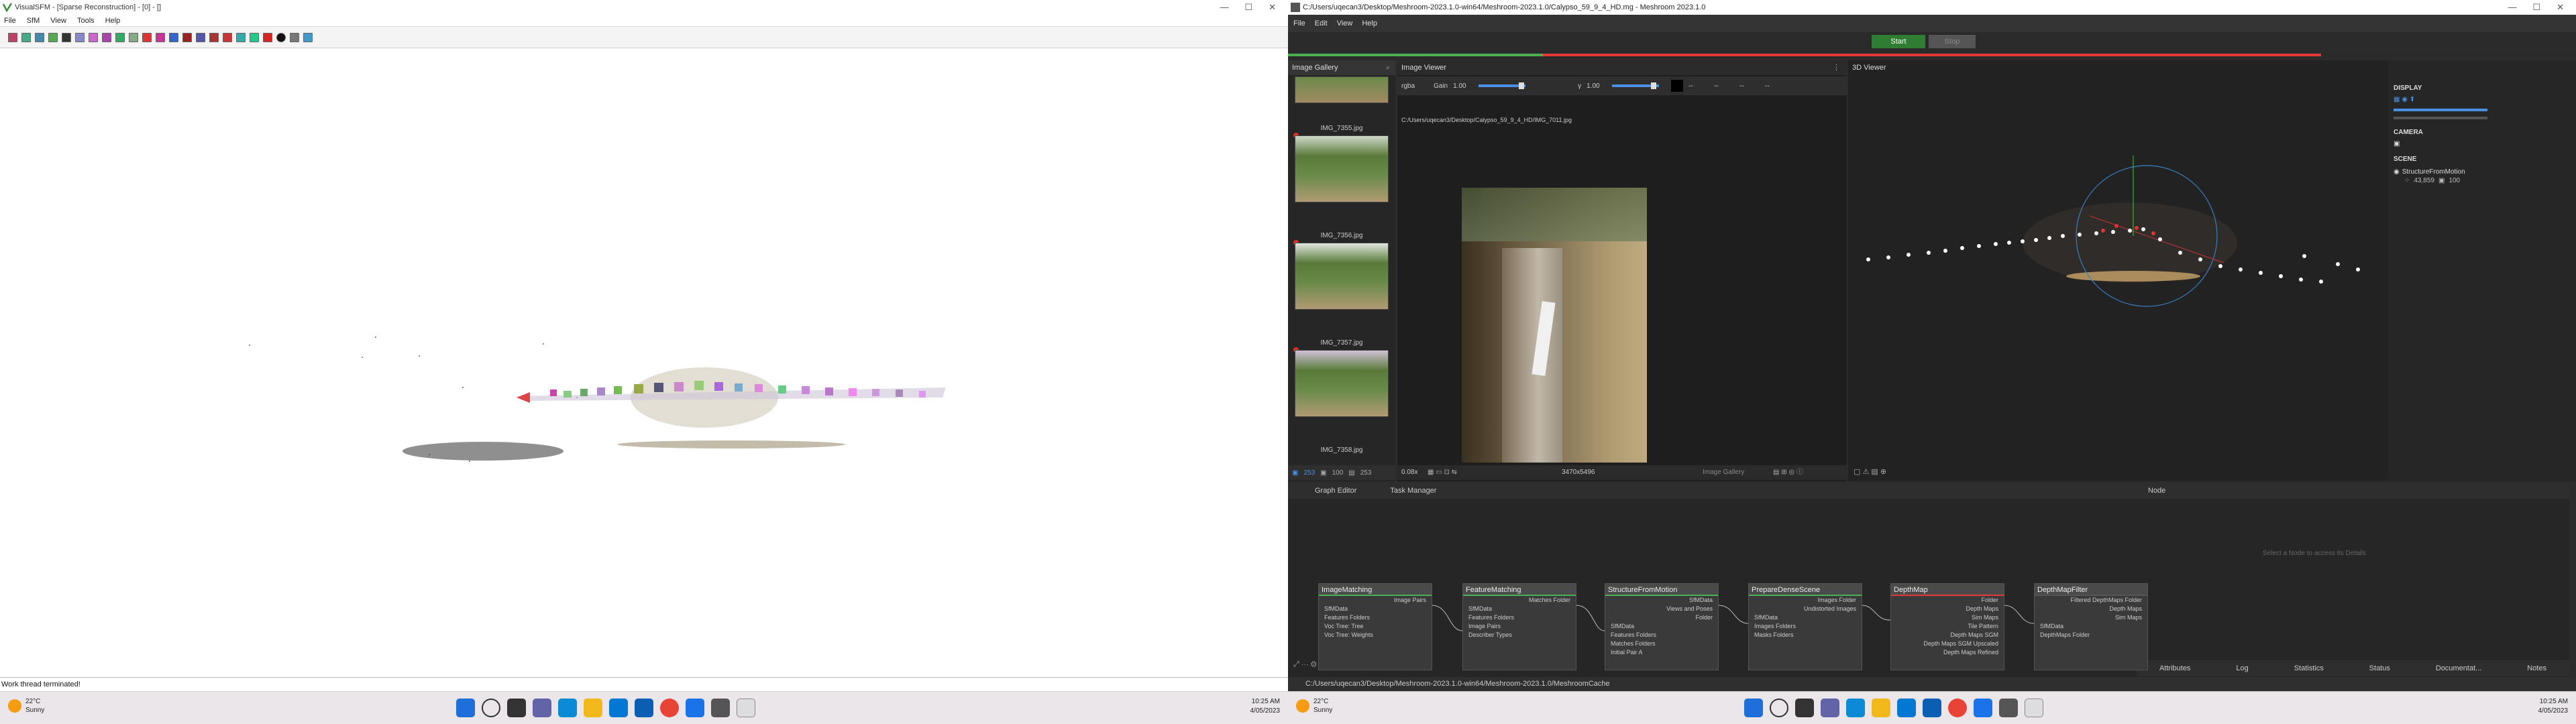  I want to click on viewer-extra-icons: ▤ ⊞ ◎ ⓘ, so click(1788, 472).